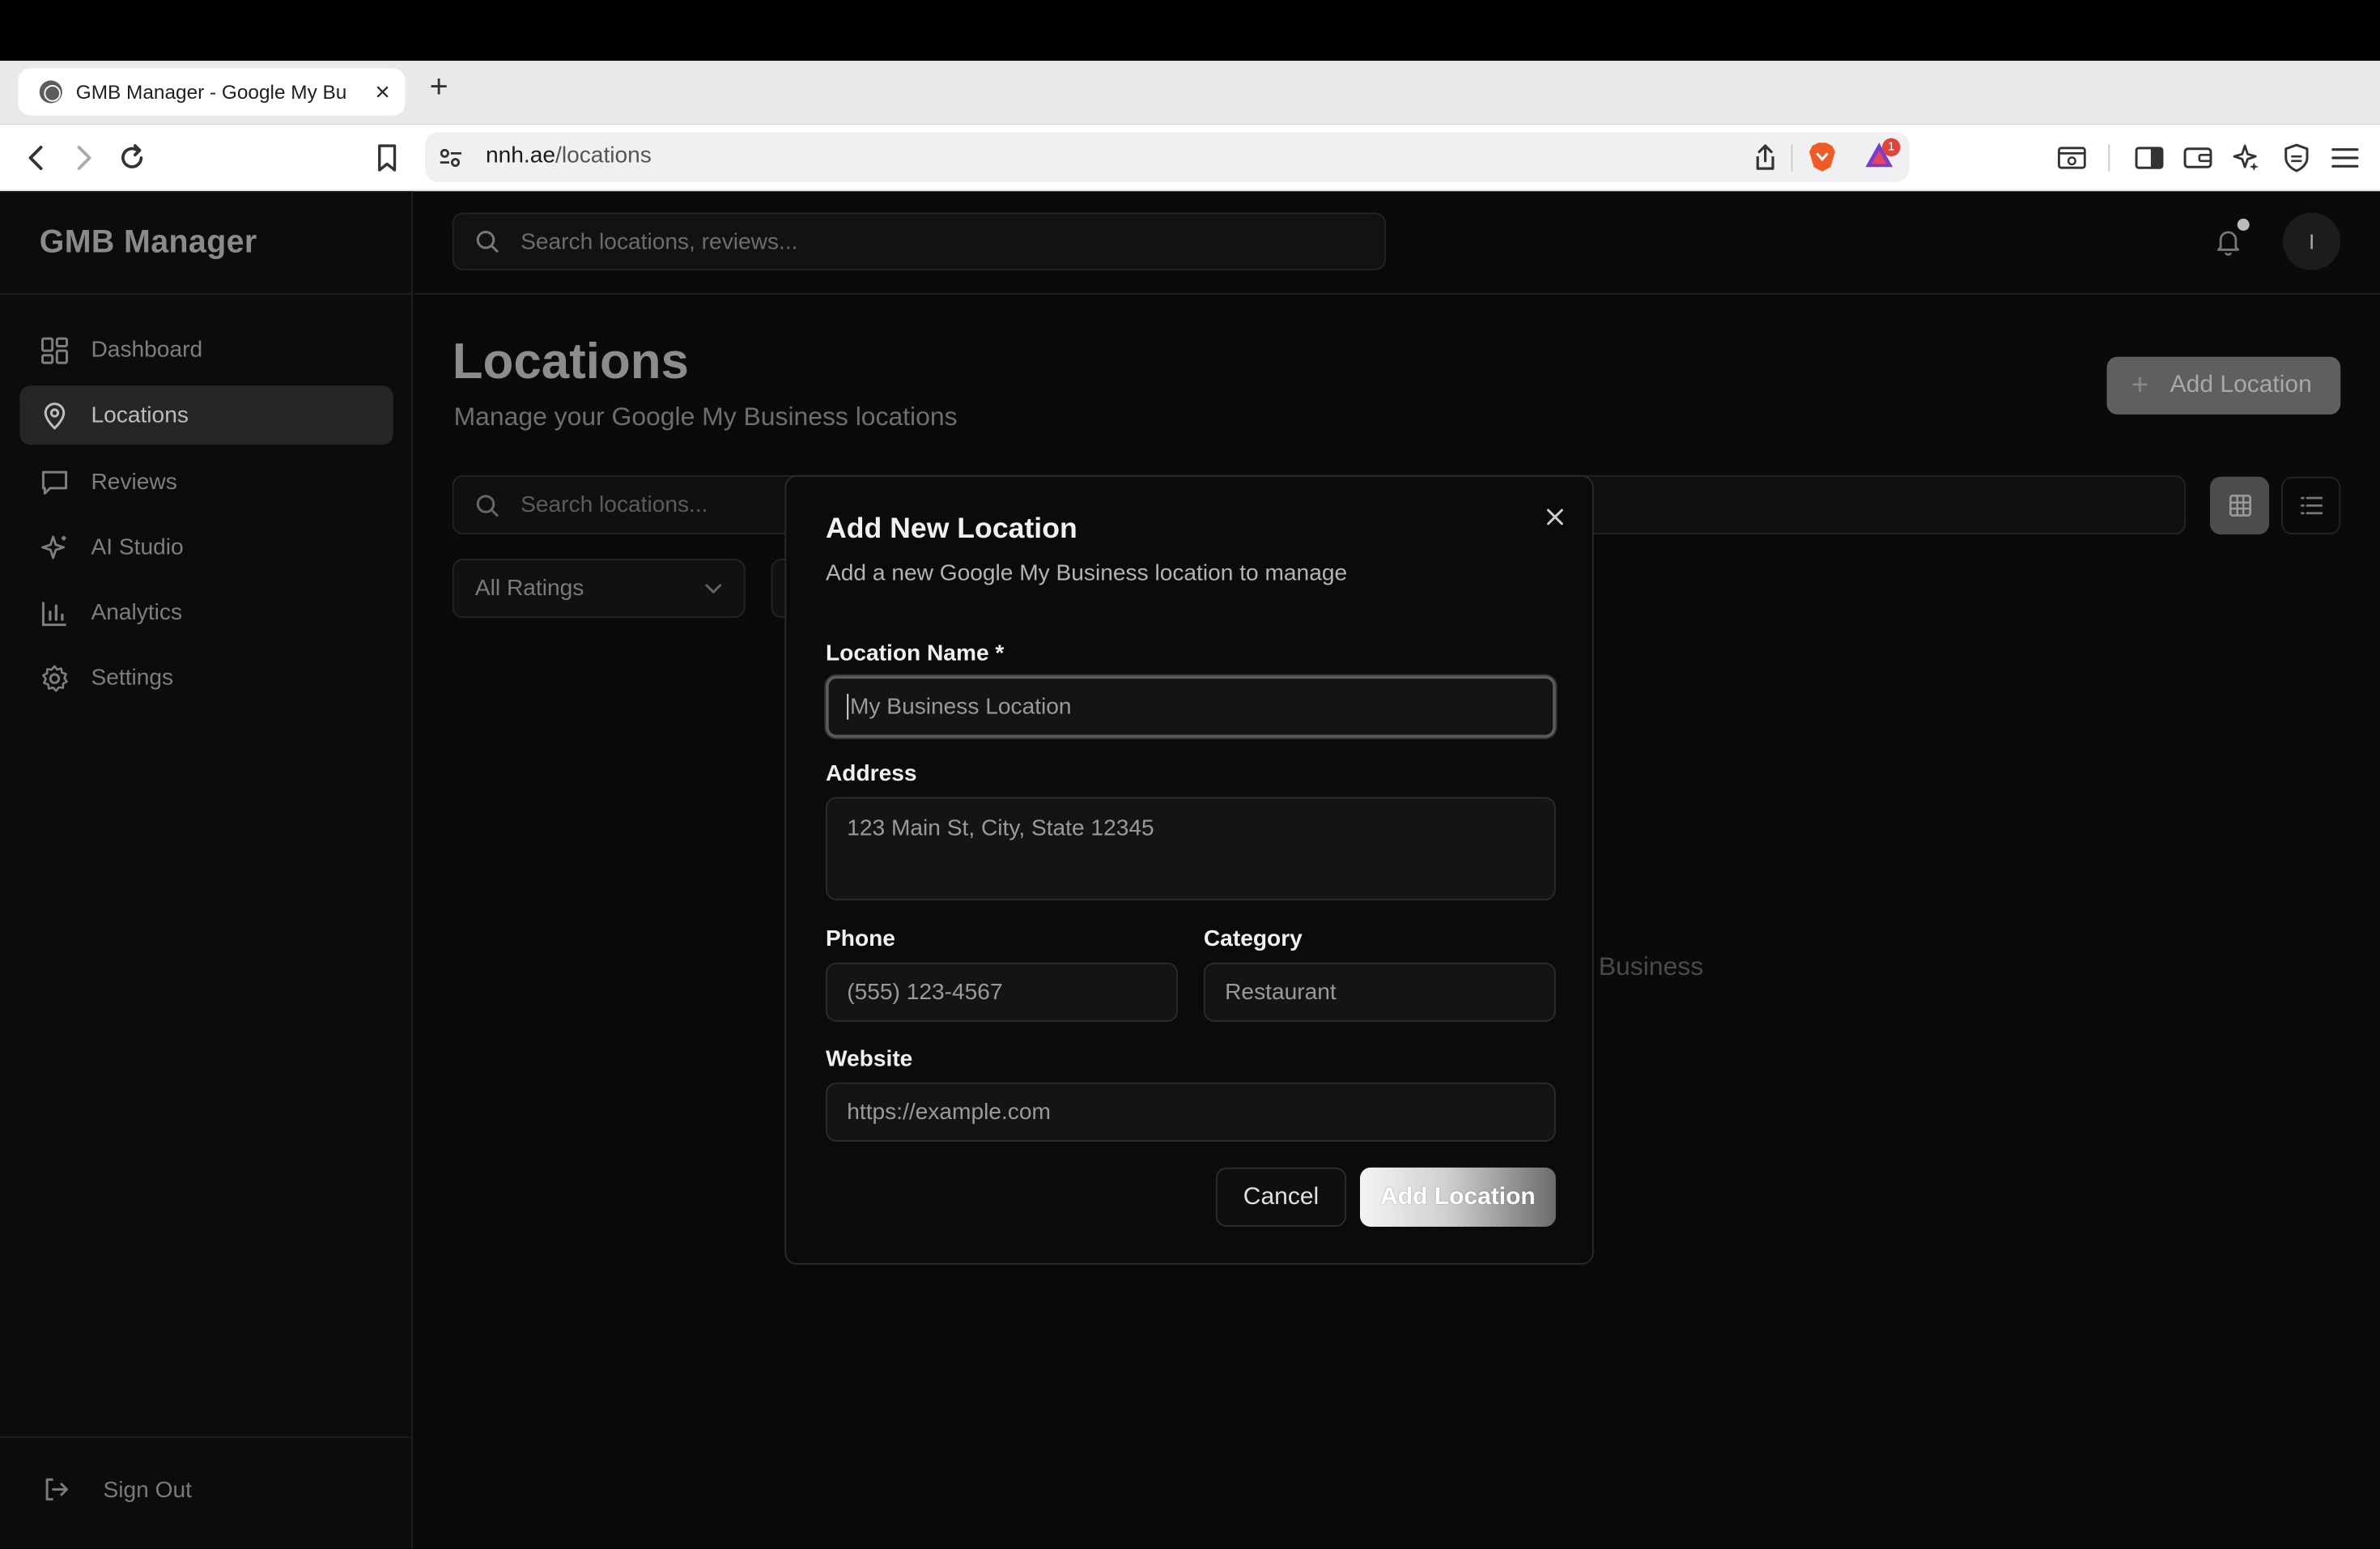 This screenshot has width=2380, height=1549. Describe the element at coordinates (140, 415) in the screenshot. I see `sidebar-item-label: Locations` at that location.